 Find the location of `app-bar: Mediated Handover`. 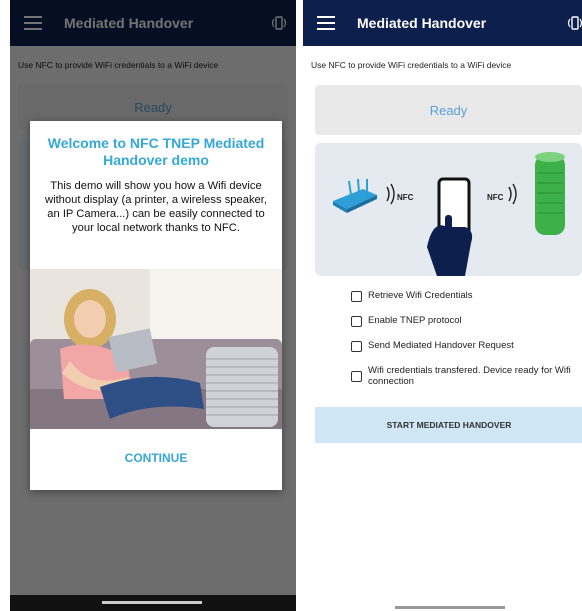

app-bar: Mediated Handover is located at coordinates (442, 23).